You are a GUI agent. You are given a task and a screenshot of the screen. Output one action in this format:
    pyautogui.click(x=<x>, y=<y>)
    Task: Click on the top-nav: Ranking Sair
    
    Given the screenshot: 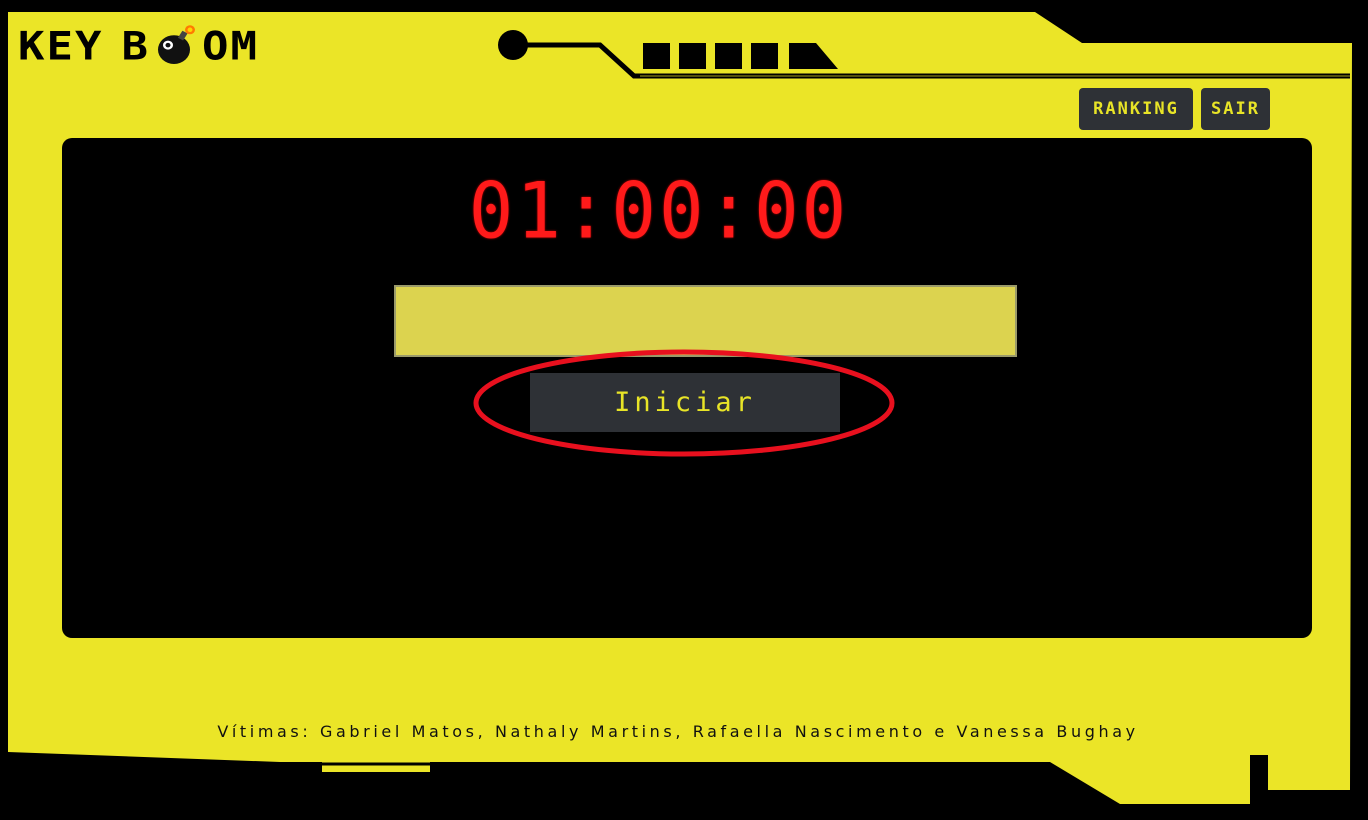 What is the action you would take?
    pyautogui.click(x=1174, y=109)
    